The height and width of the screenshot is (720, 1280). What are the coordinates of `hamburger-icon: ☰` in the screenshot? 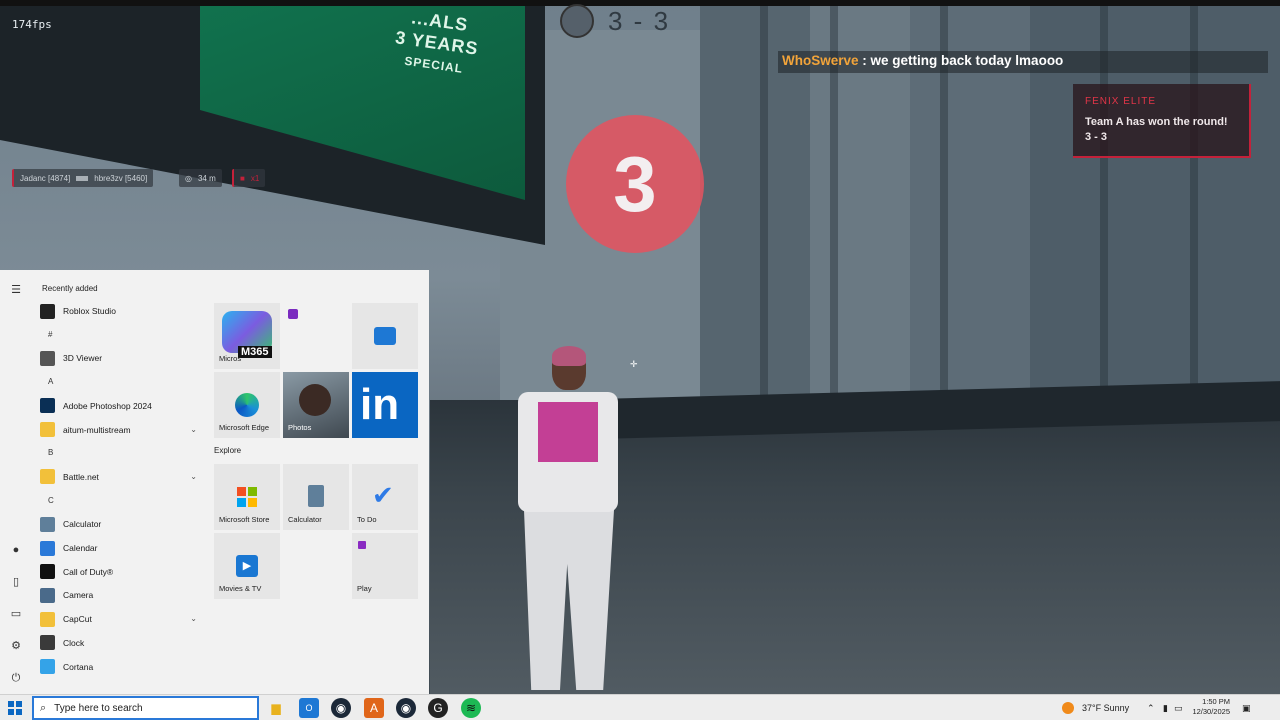 It's located at (16, 290).